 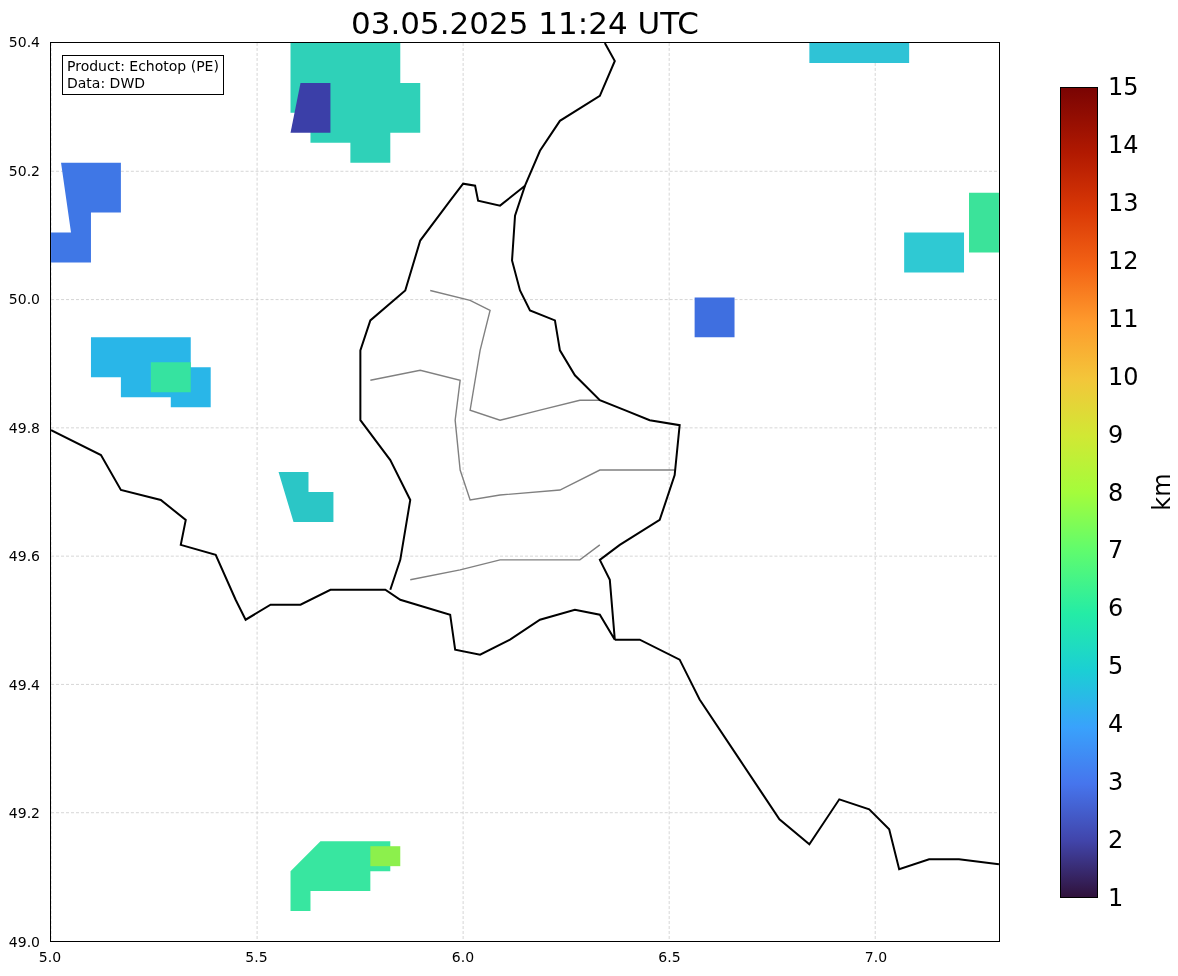 I want to click on y-tick-label: 49.6, so click(x=24, y=556).